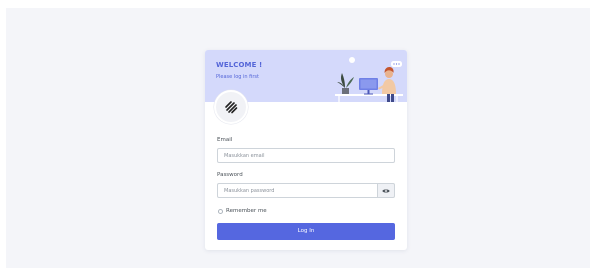 The width and height of the screenshot is (596, 271). Describe the element at coordinates (225, 140) in the screenshot. I see `email-label: Email` at that location.